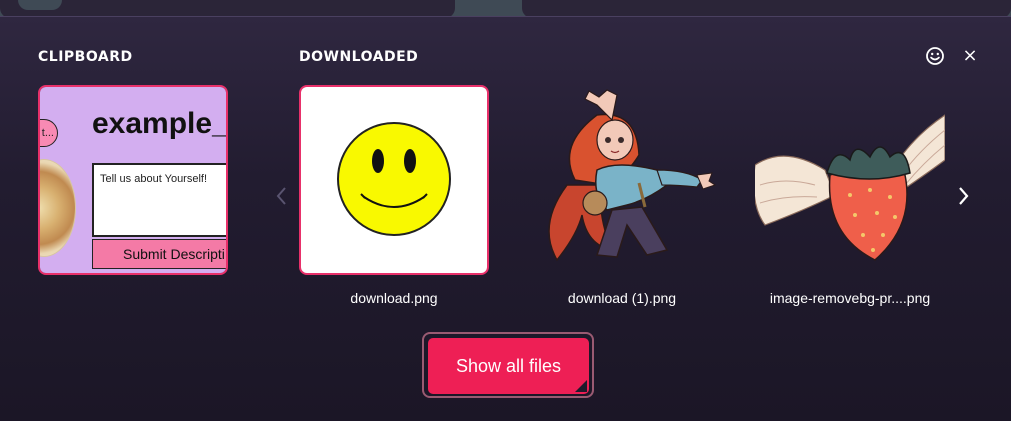 This screenshot has width=1011, height=421. What do you see at coordinates (159, 254) in the screenshot?
I see `clipboard-screenshot-submit: Submit Descripti` at bounding box center [159, 254].